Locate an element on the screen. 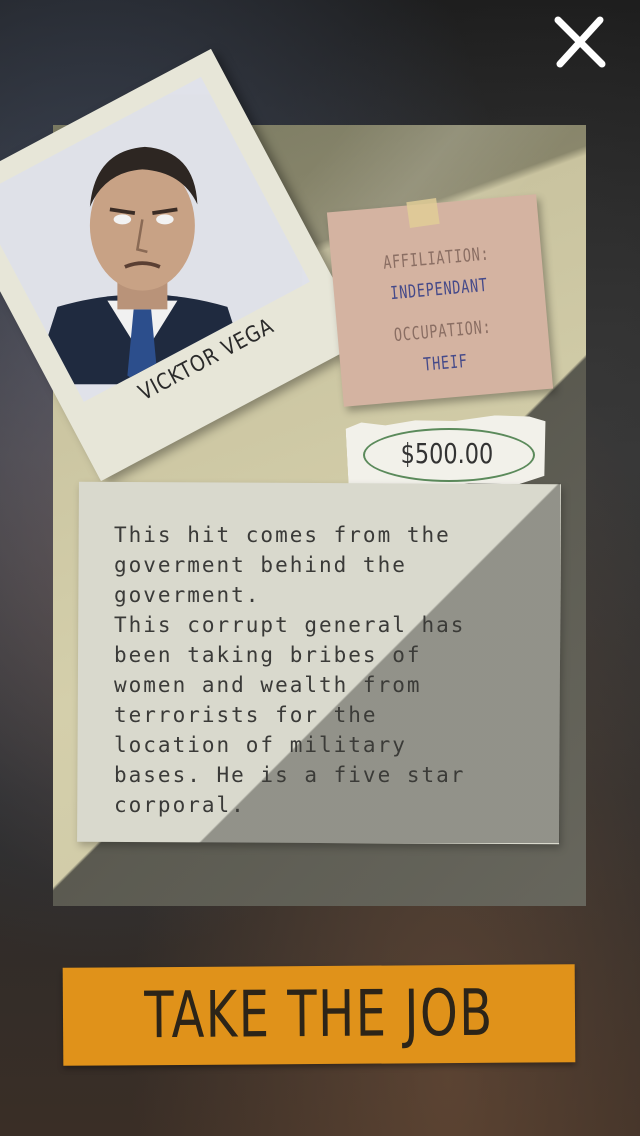 Image resolution: width=640 pixels, height=1136 pixels. occupation-label: OCCUPATION: is located at coordinates (443, 331).